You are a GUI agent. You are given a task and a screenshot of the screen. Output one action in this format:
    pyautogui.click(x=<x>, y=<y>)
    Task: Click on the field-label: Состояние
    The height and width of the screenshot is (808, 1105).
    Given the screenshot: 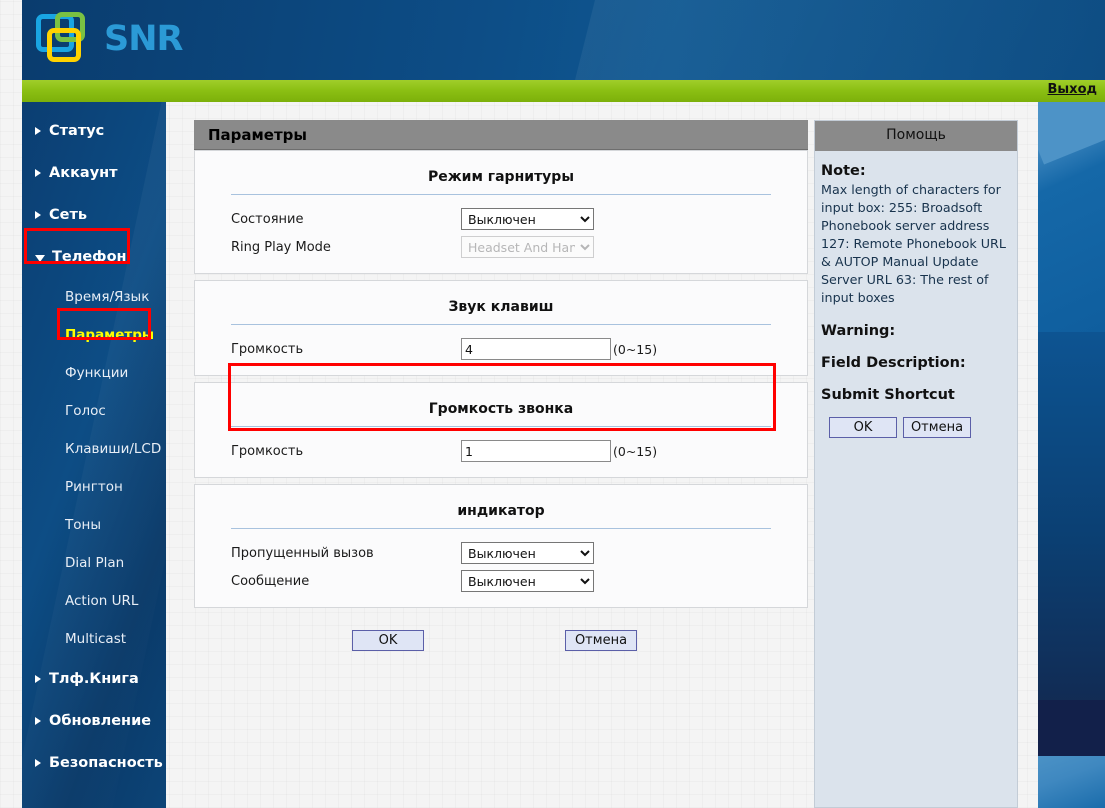 What is the action you would take?
    pyautogui.click(x=267, y=219)
    